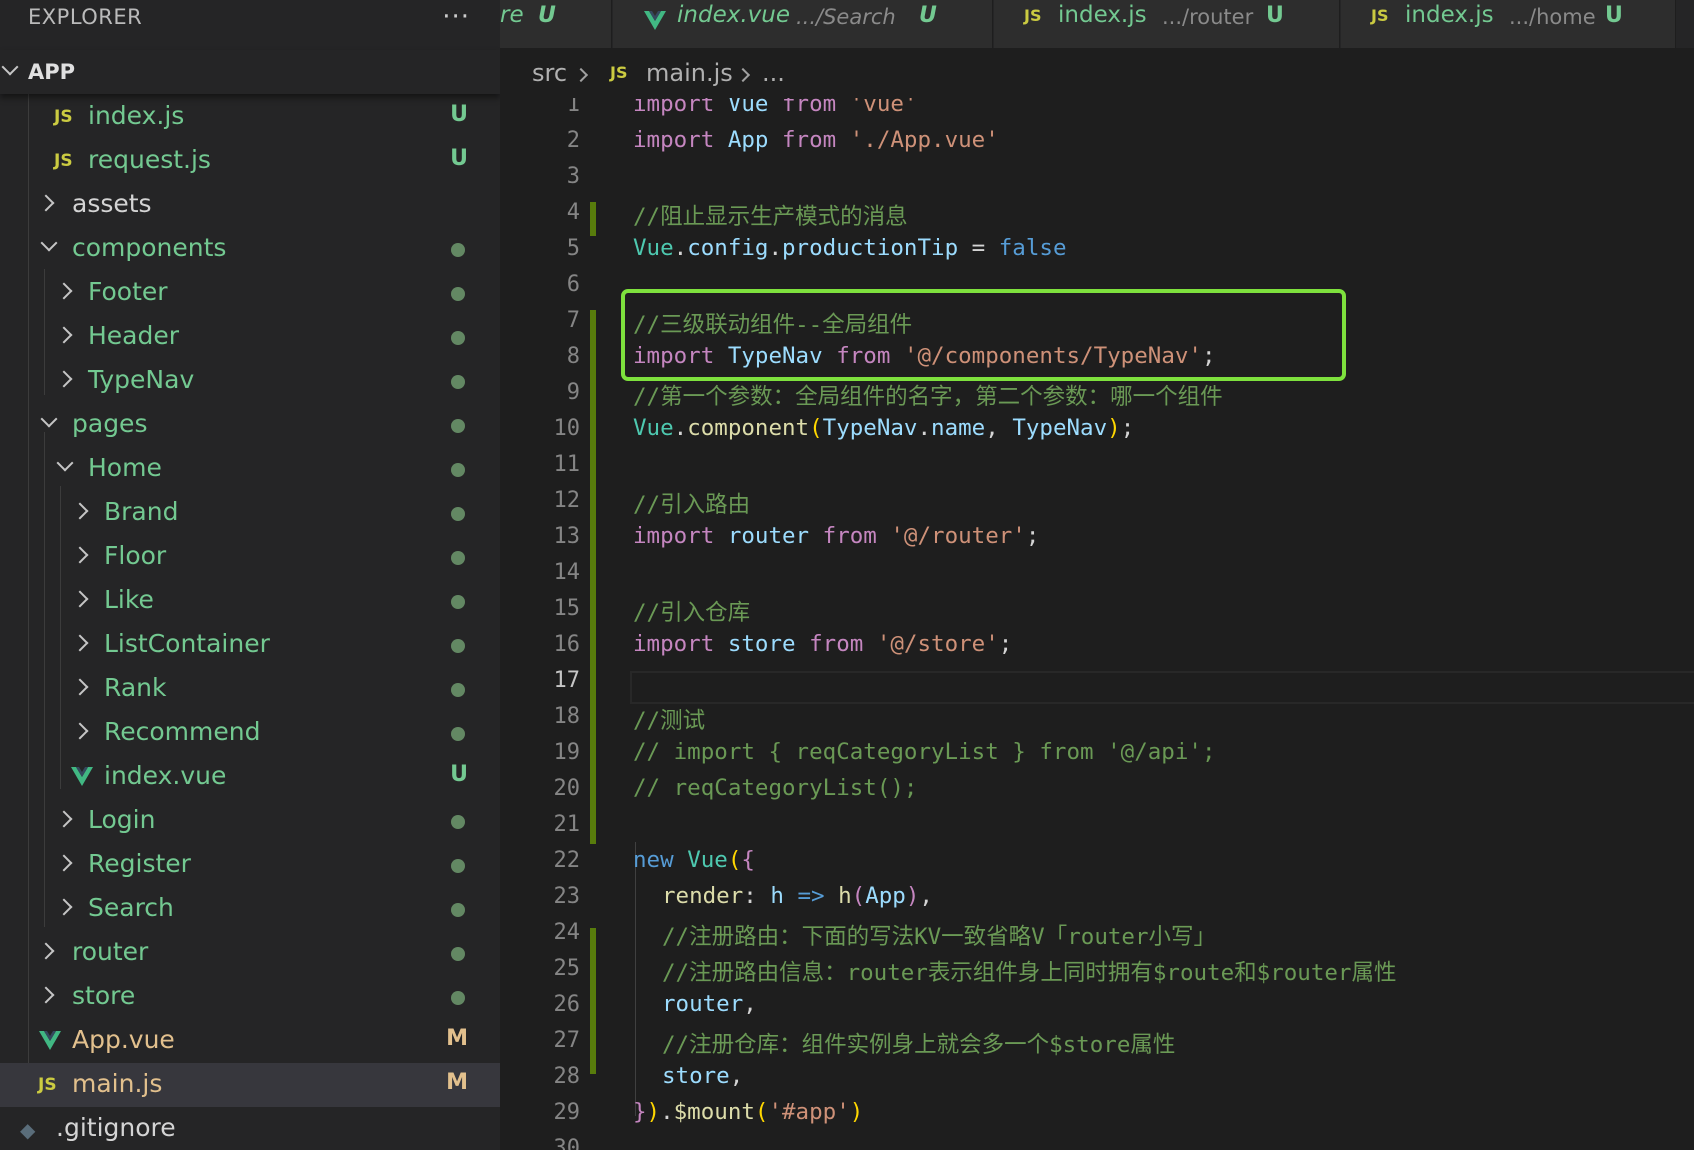 This screenshot has width=1694, height=1150. I want to click on git-added-bar, so click(593, 577).